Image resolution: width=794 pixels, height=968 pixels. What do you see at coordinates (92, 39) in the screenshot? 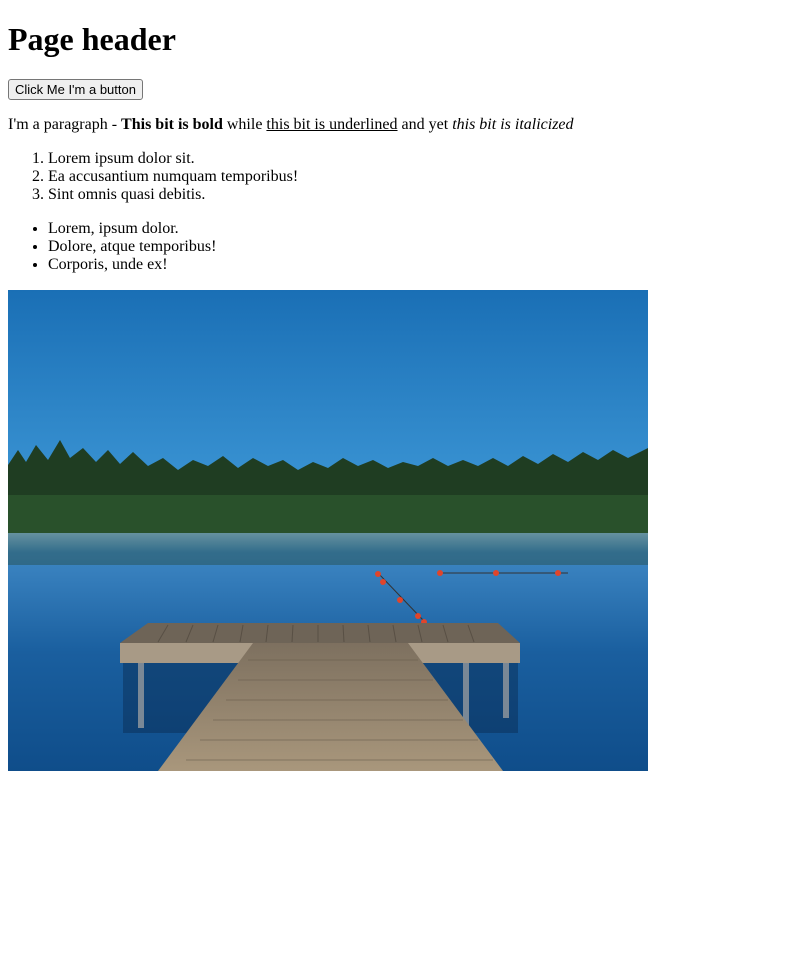
I see `page-title: Page header` at bounding box center [92, 39].